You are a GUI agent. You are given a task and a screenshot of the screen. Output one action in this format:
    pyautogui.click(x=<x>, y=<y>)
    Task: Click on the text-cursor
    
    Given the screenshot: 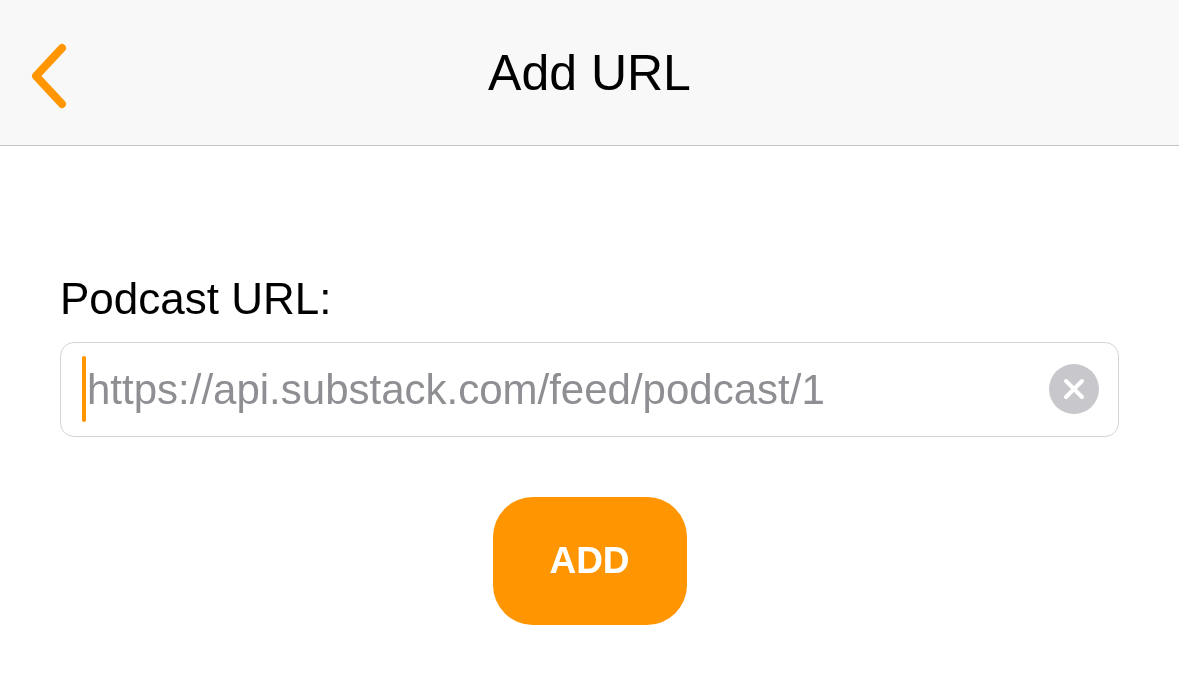 What is the action you would take?
    pyautogui.click(x=84, y=389)
    